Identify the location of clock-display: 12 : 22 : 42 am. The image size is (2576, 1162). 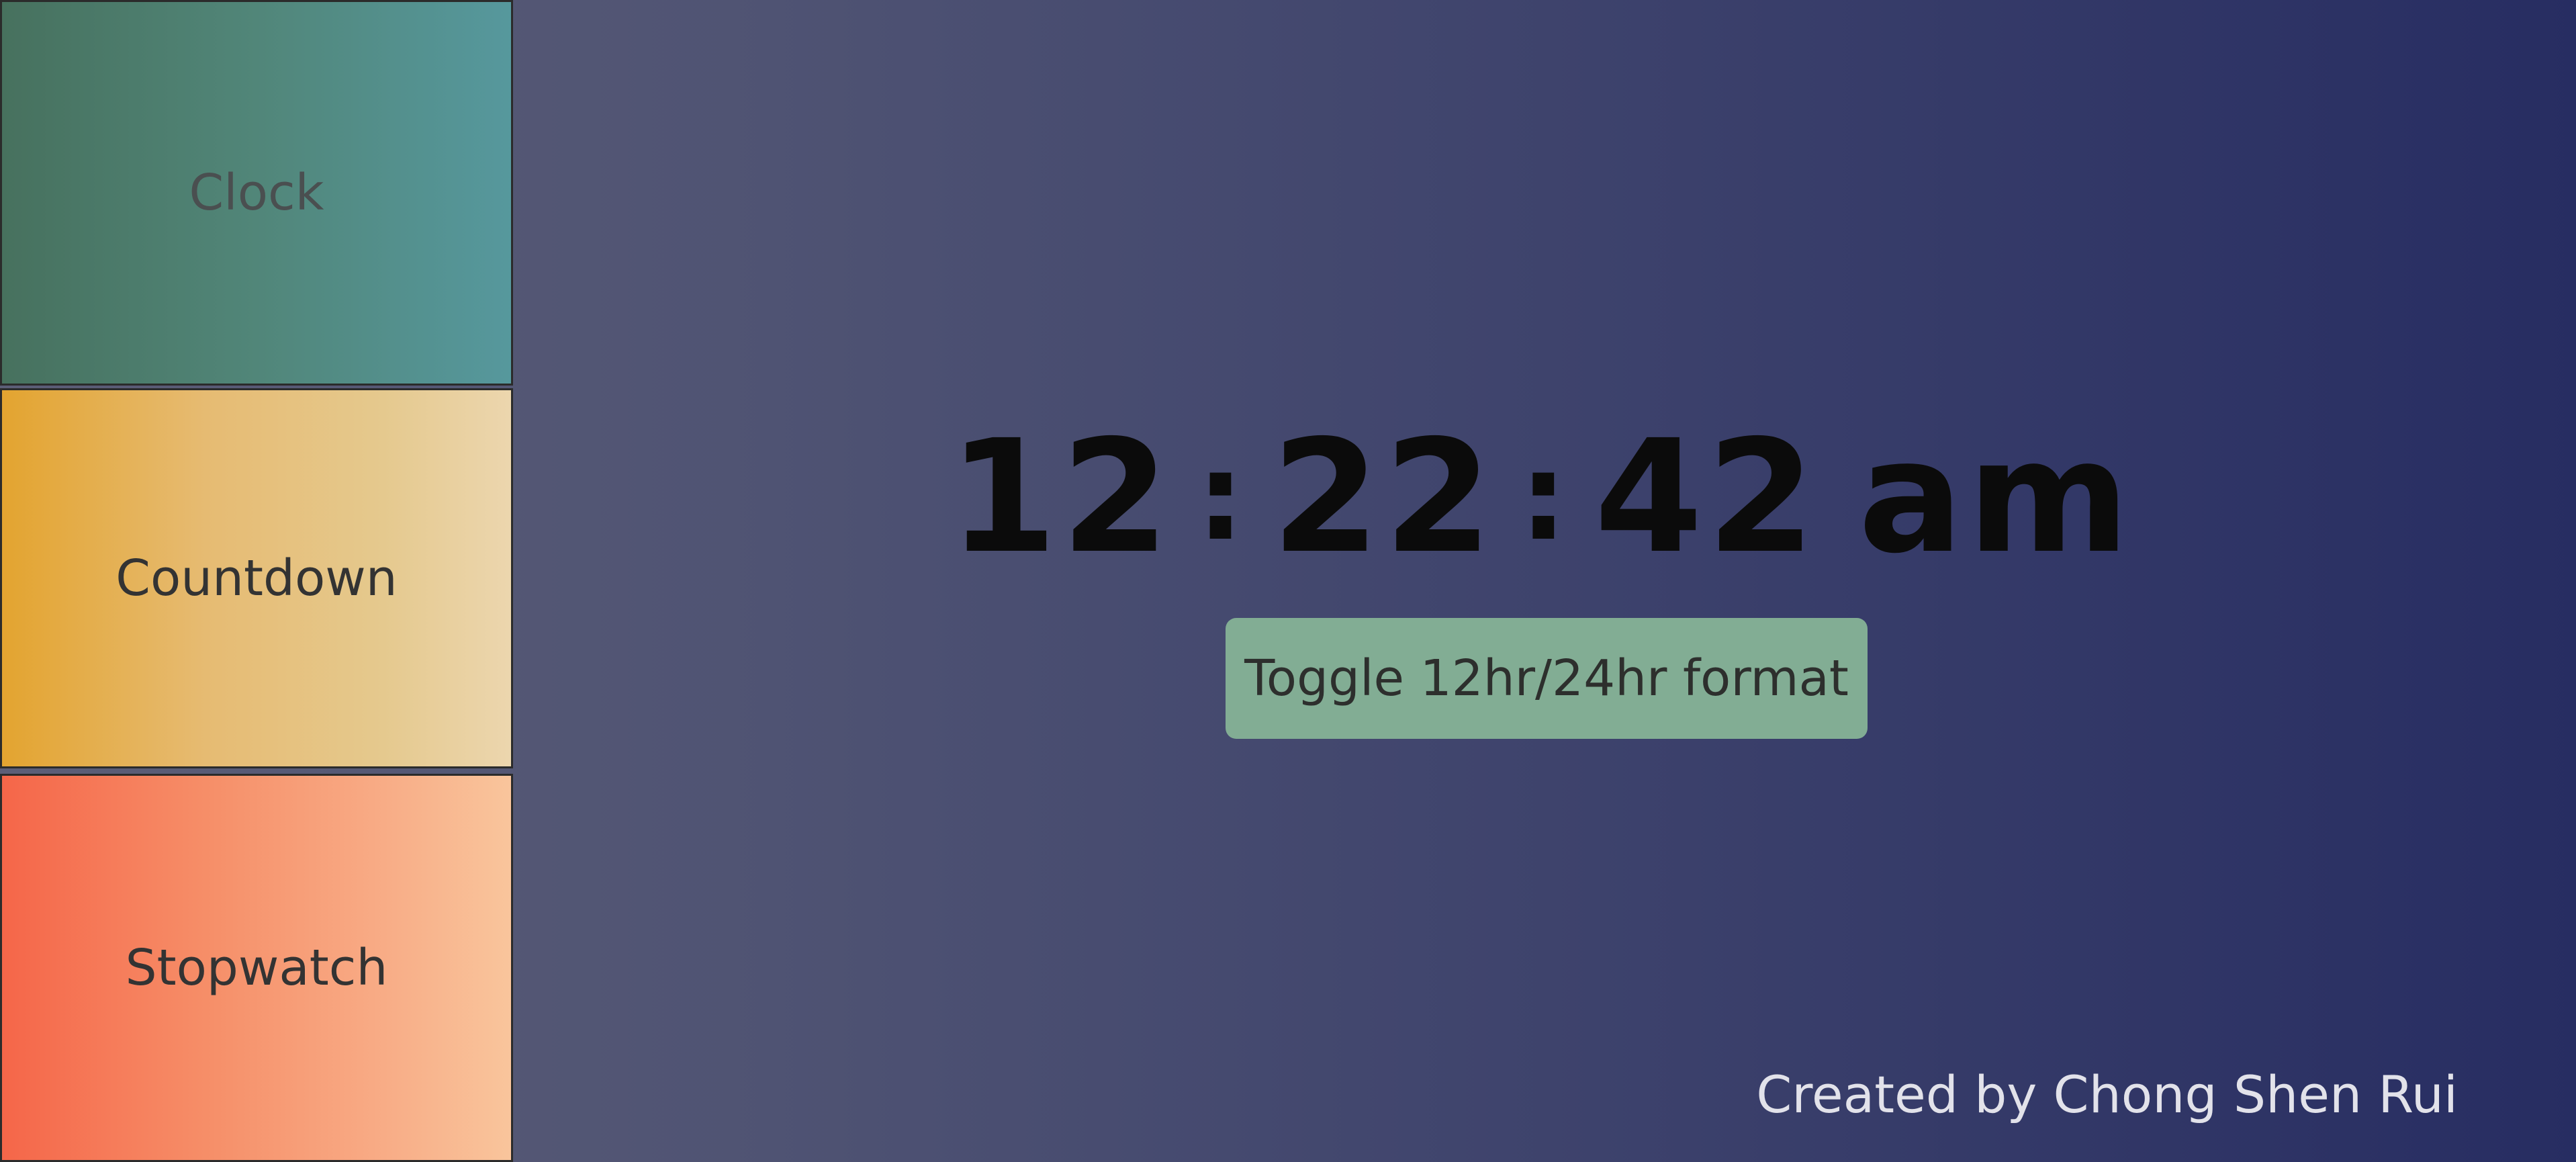
(1541, 497).